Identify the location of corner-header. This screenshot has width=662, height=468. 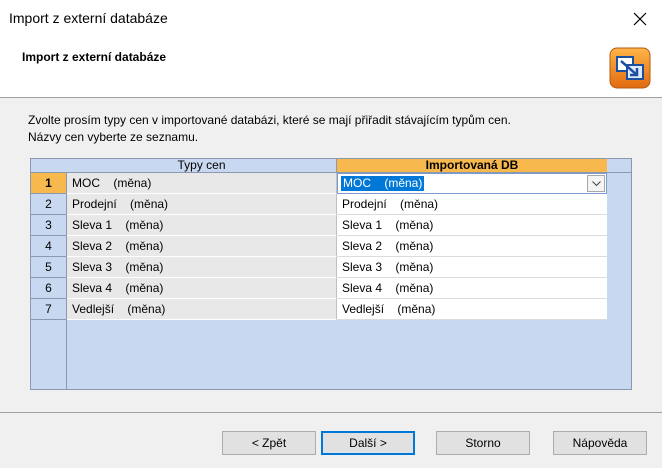
(49, 166).